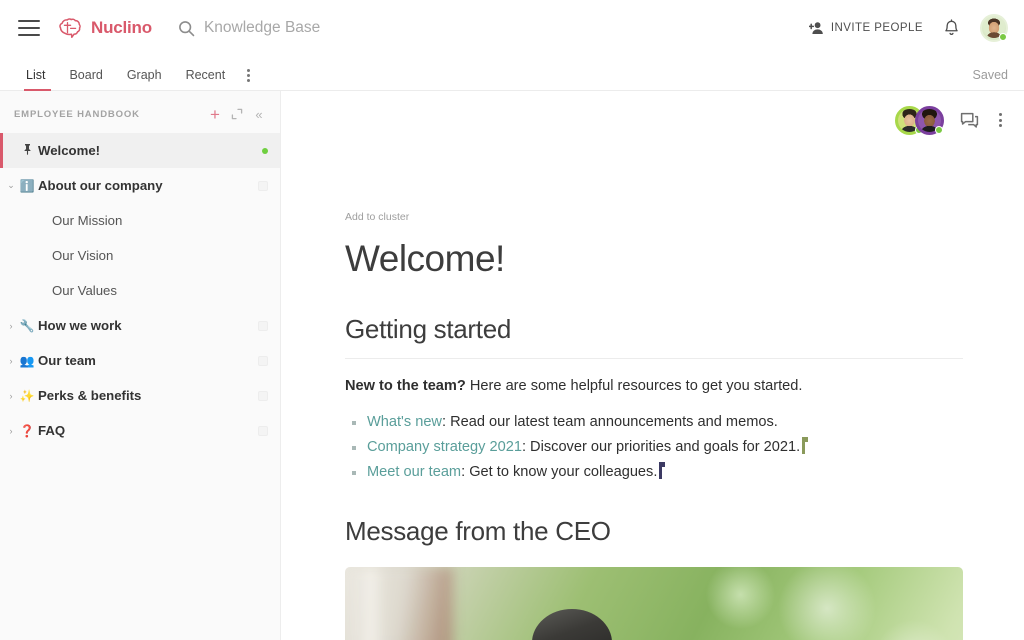 The height and width of the screenshot is (640, 1024). I want to click on sidebar-item-how-we-work: › 🔧 How we work, so click(140, 325).